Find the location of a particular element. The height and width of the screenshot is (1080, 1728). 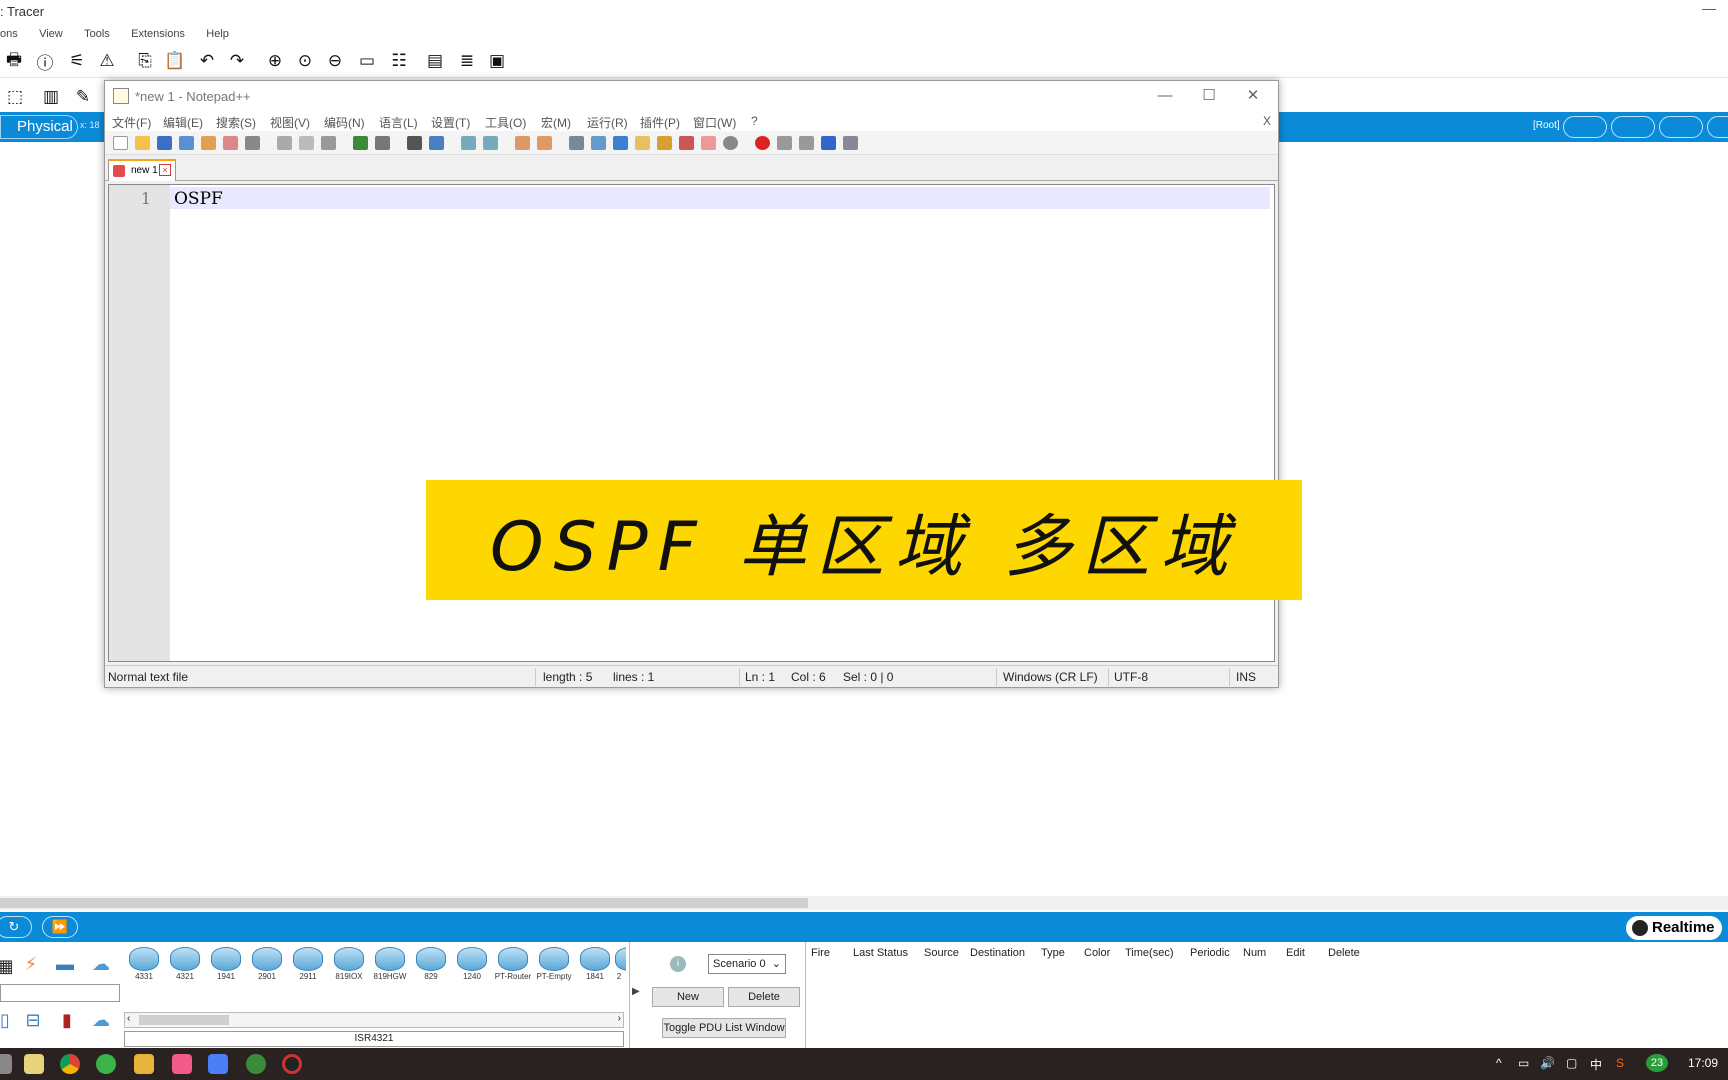

device-item: 4331 is located at coordinates (144, 964).